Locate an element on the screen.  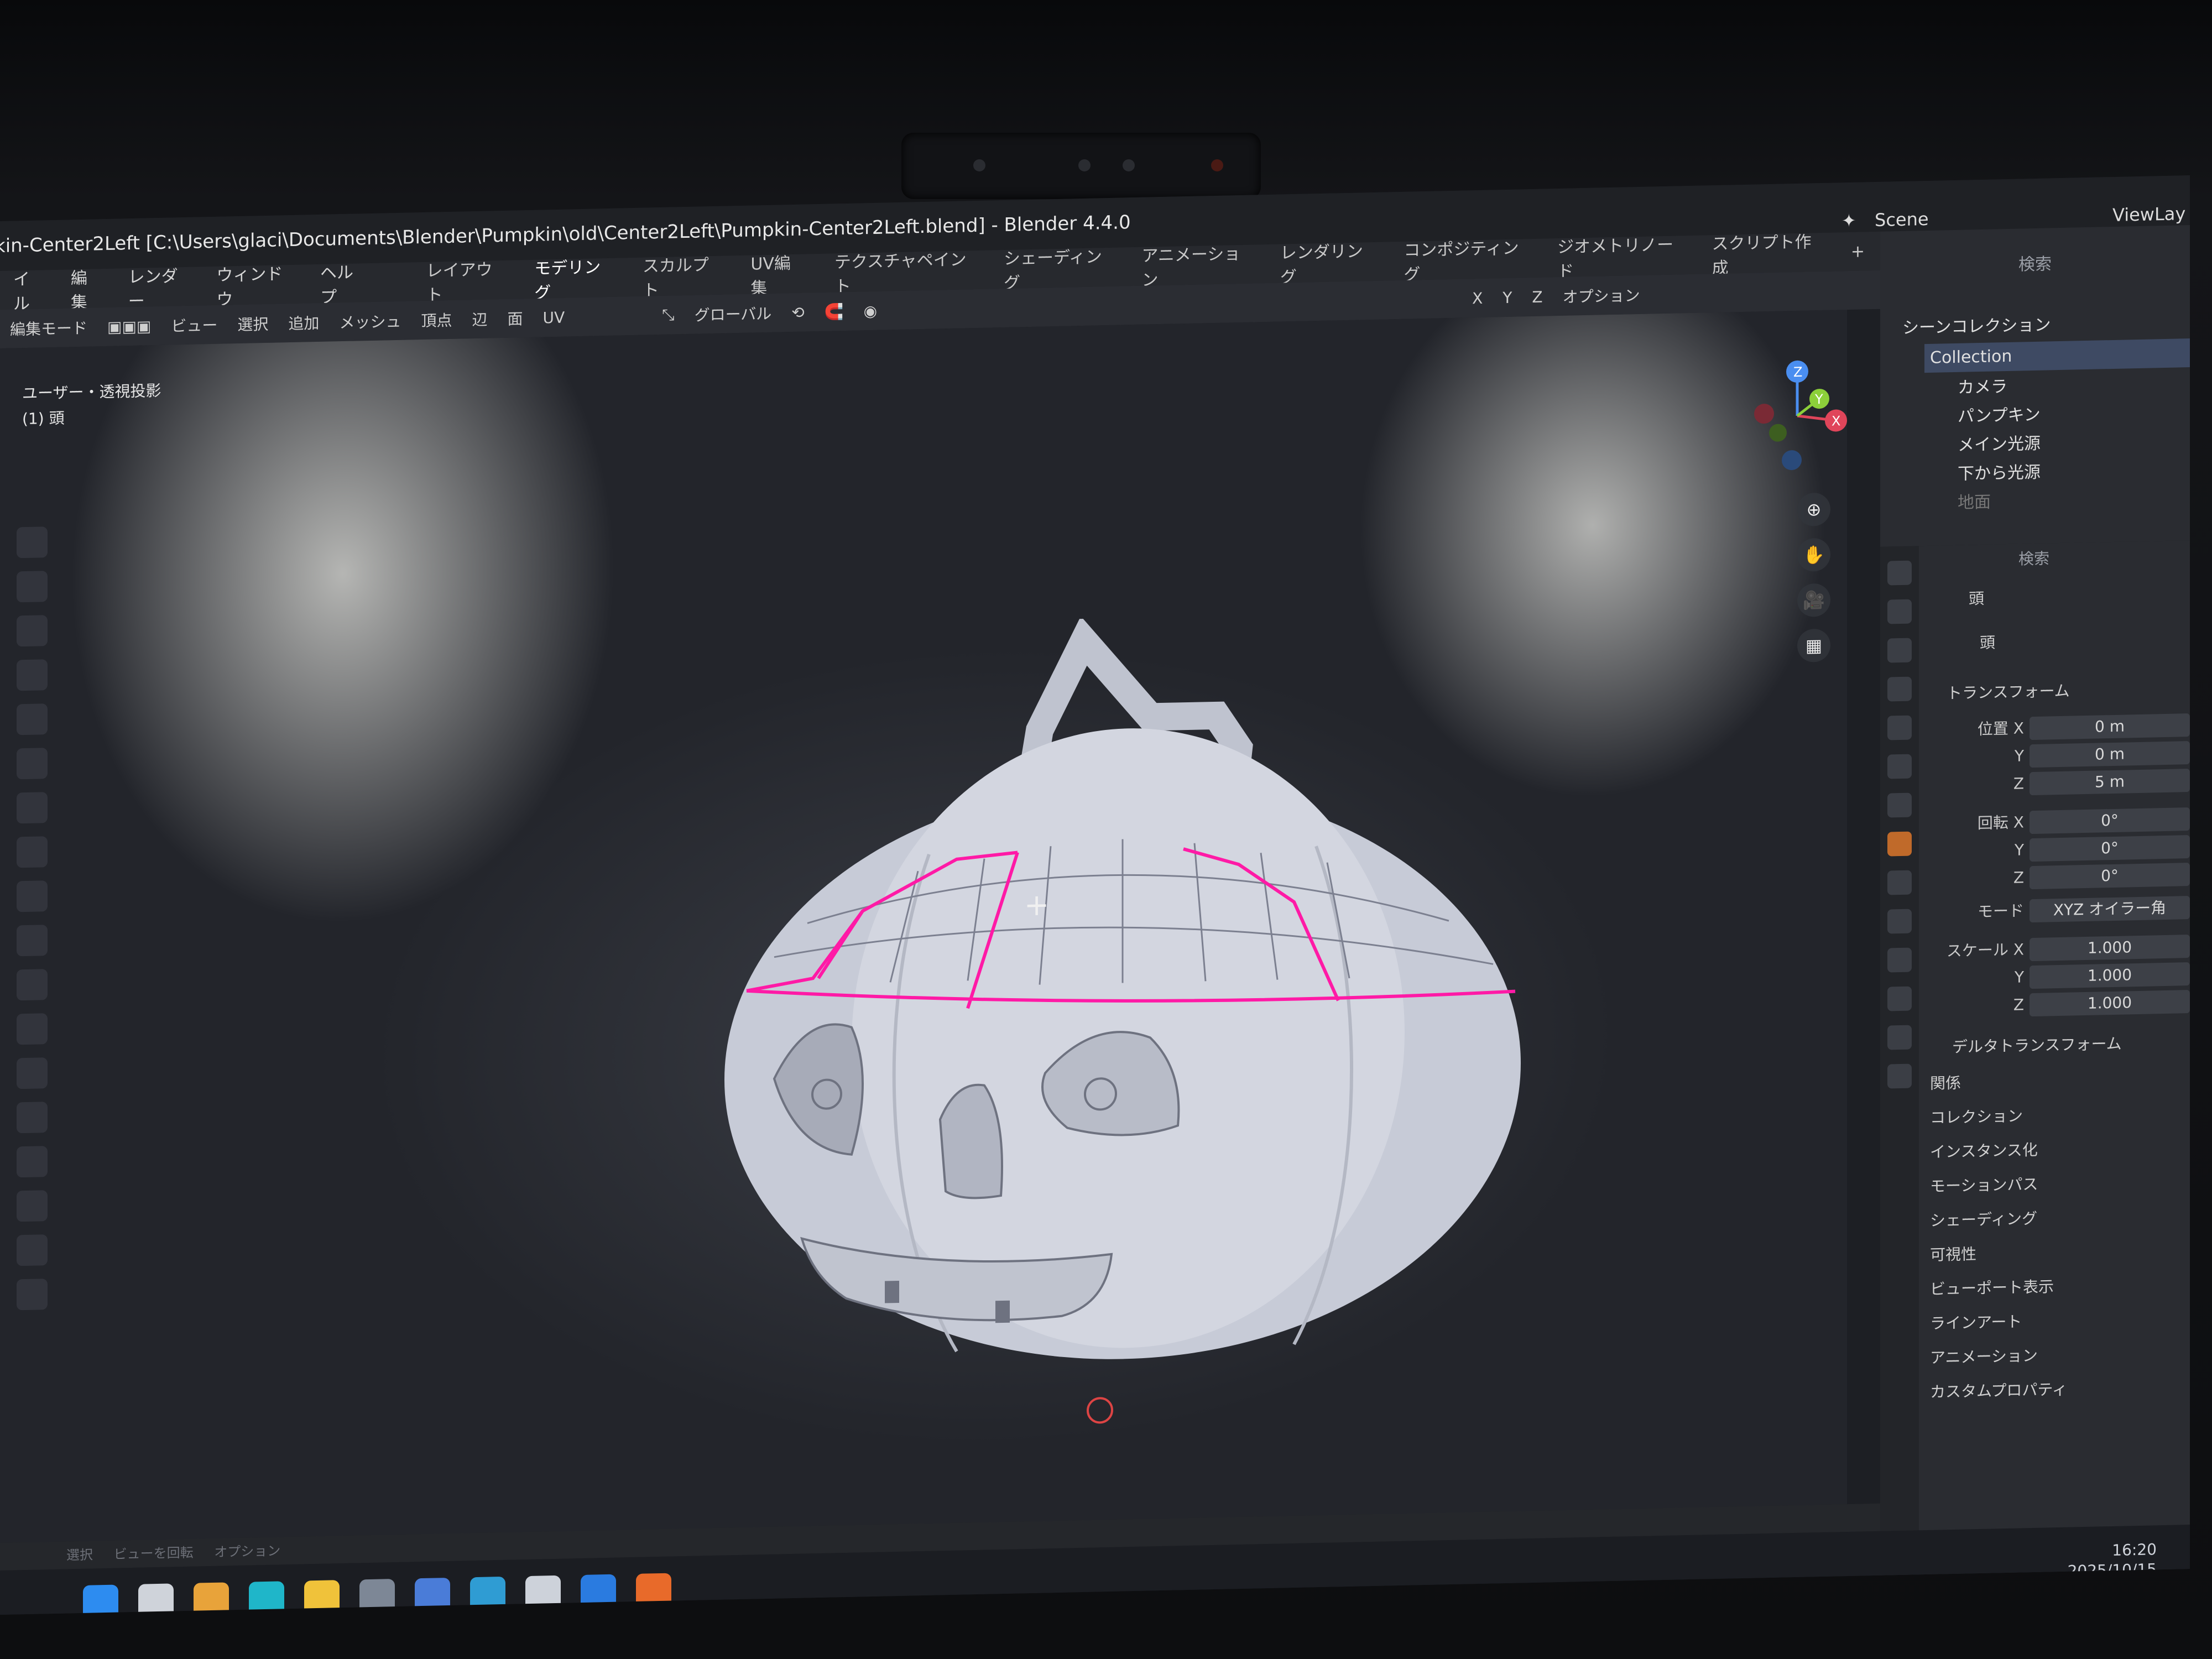
location-z-field: 5 m is located at coordinates (2110, 783).